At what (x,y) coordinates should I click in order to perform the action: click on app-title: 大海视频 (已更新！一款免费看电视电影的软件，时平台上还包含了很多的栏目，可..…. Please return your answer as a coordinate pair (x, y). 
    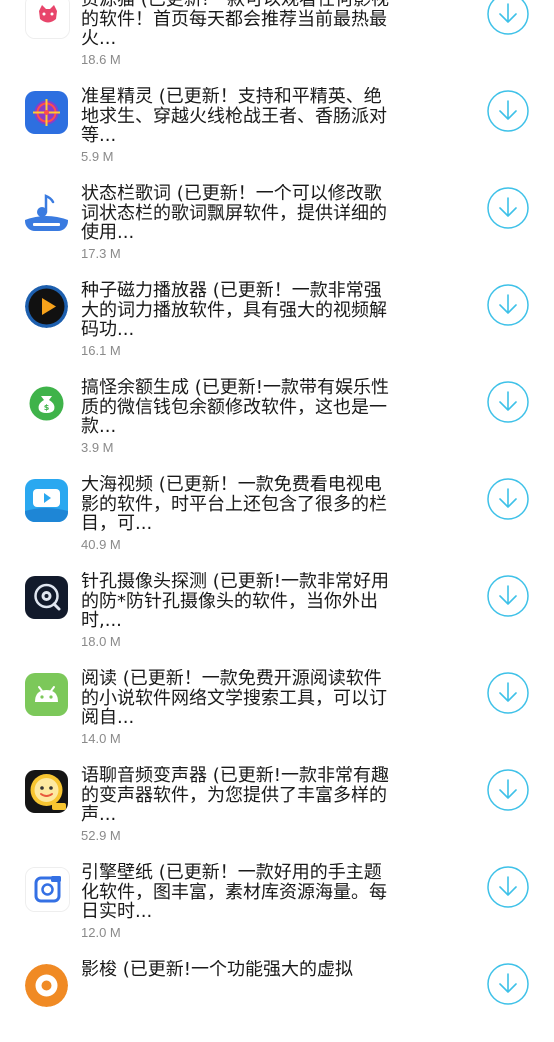
    Looking at the image, I should click on (234, 504).